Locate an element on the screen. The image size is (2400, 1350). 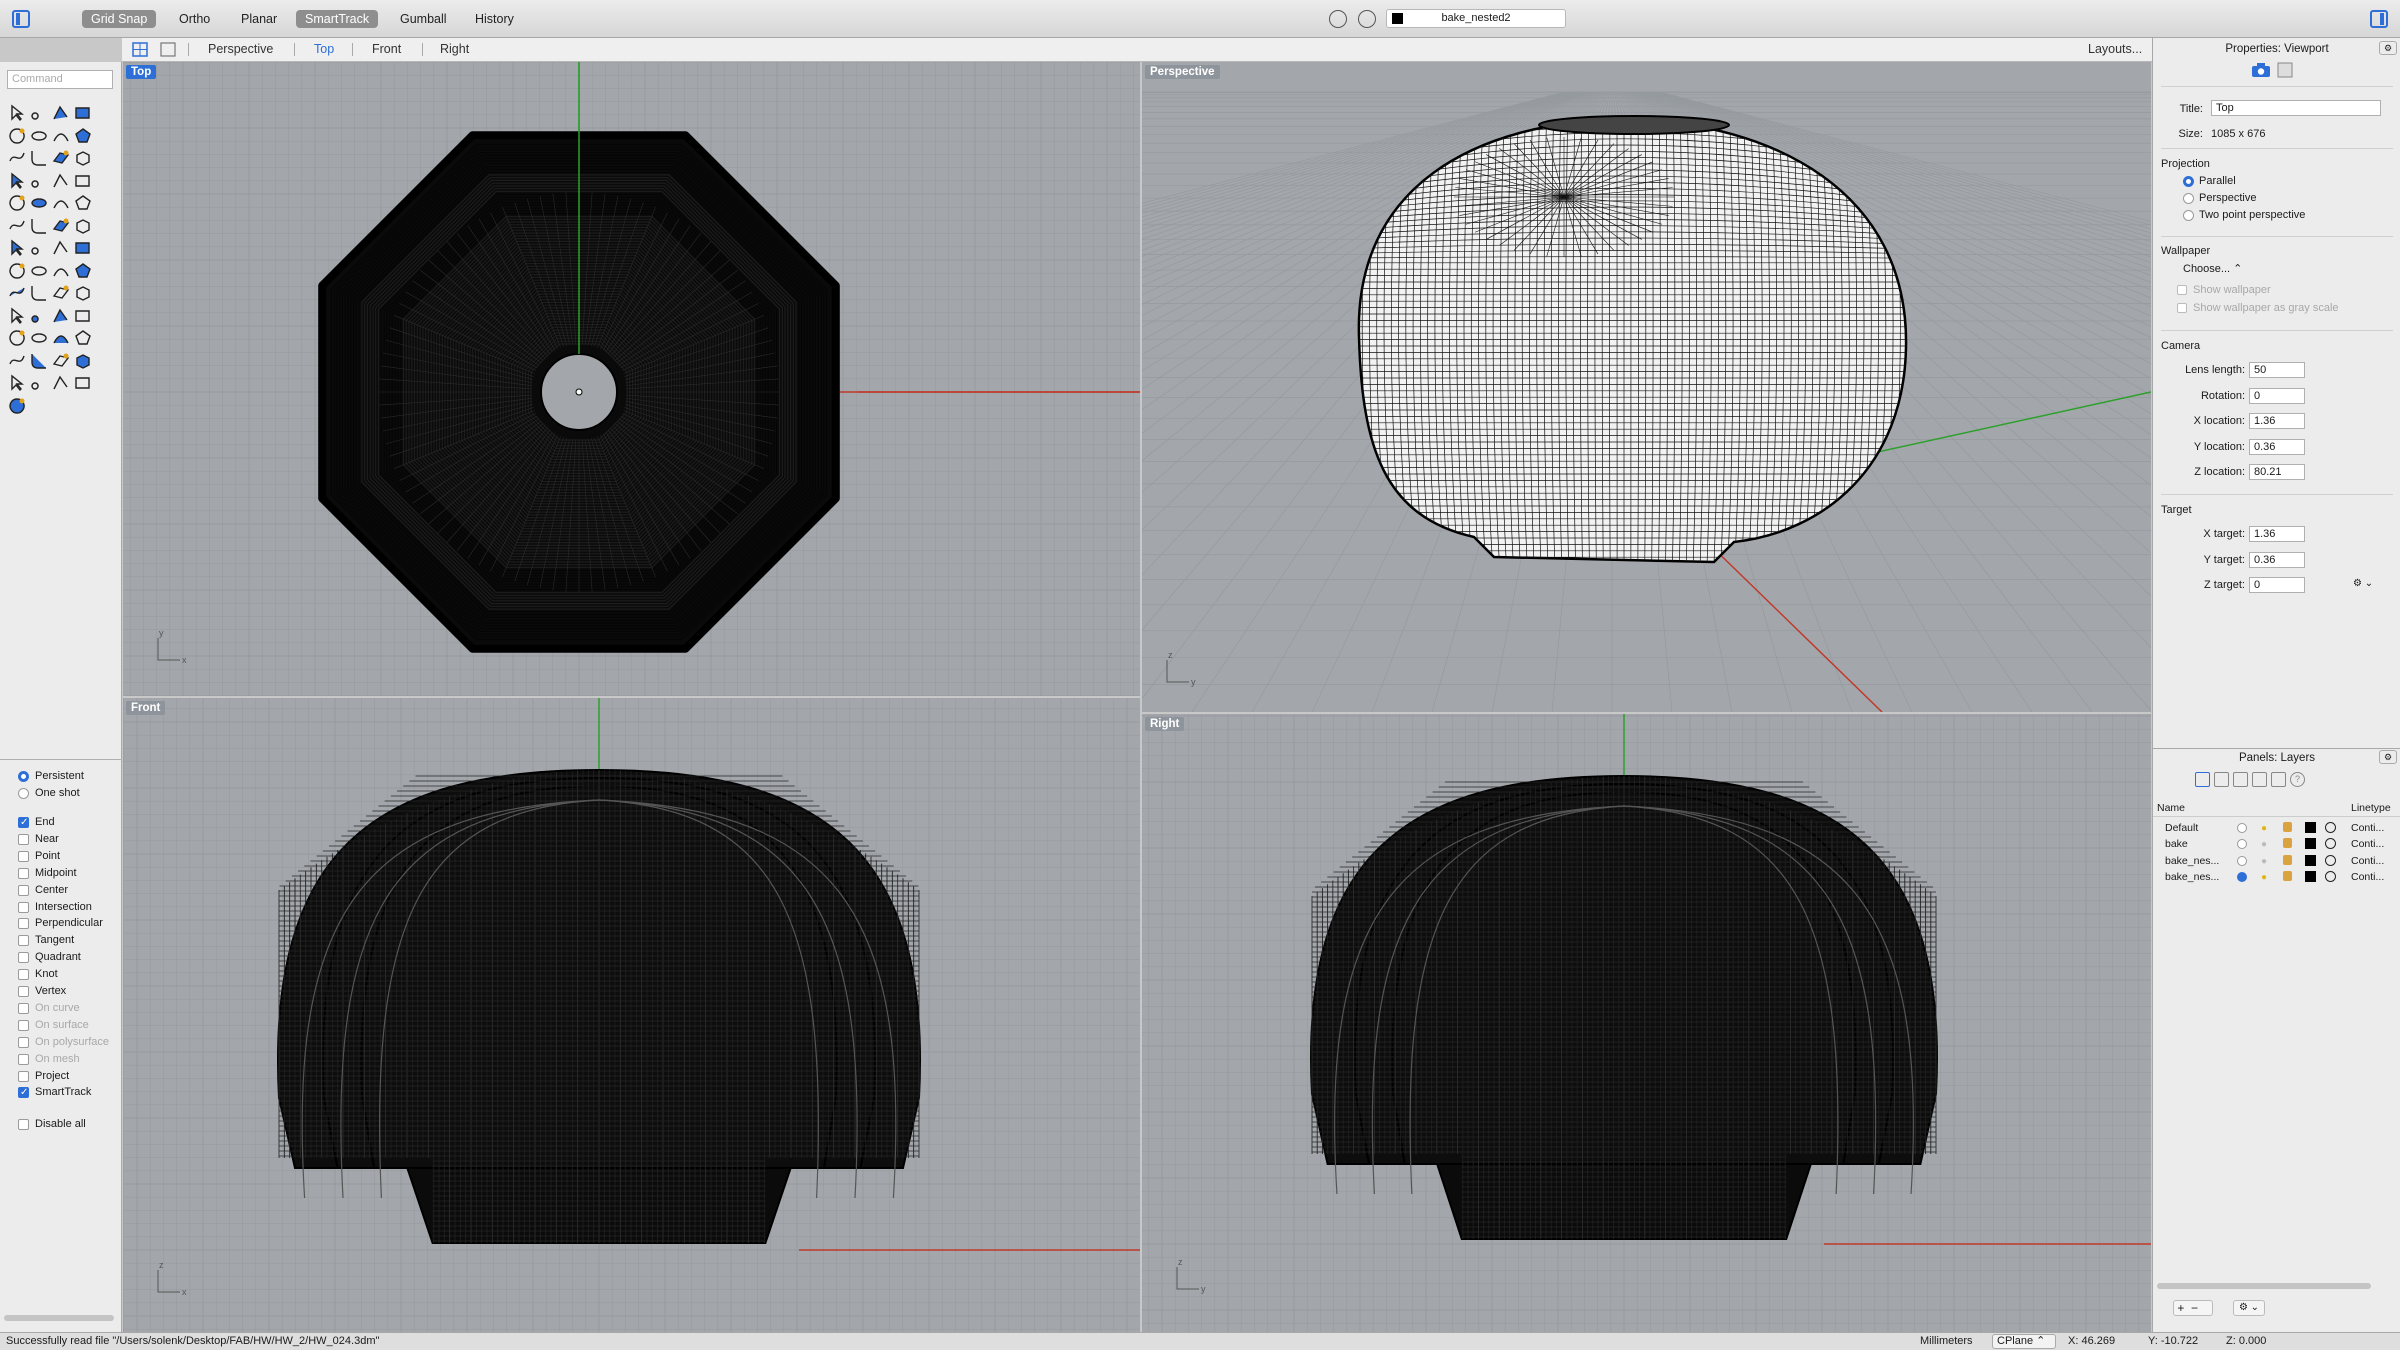
target-field-2: 0 is located at coordinates (2277, 585).